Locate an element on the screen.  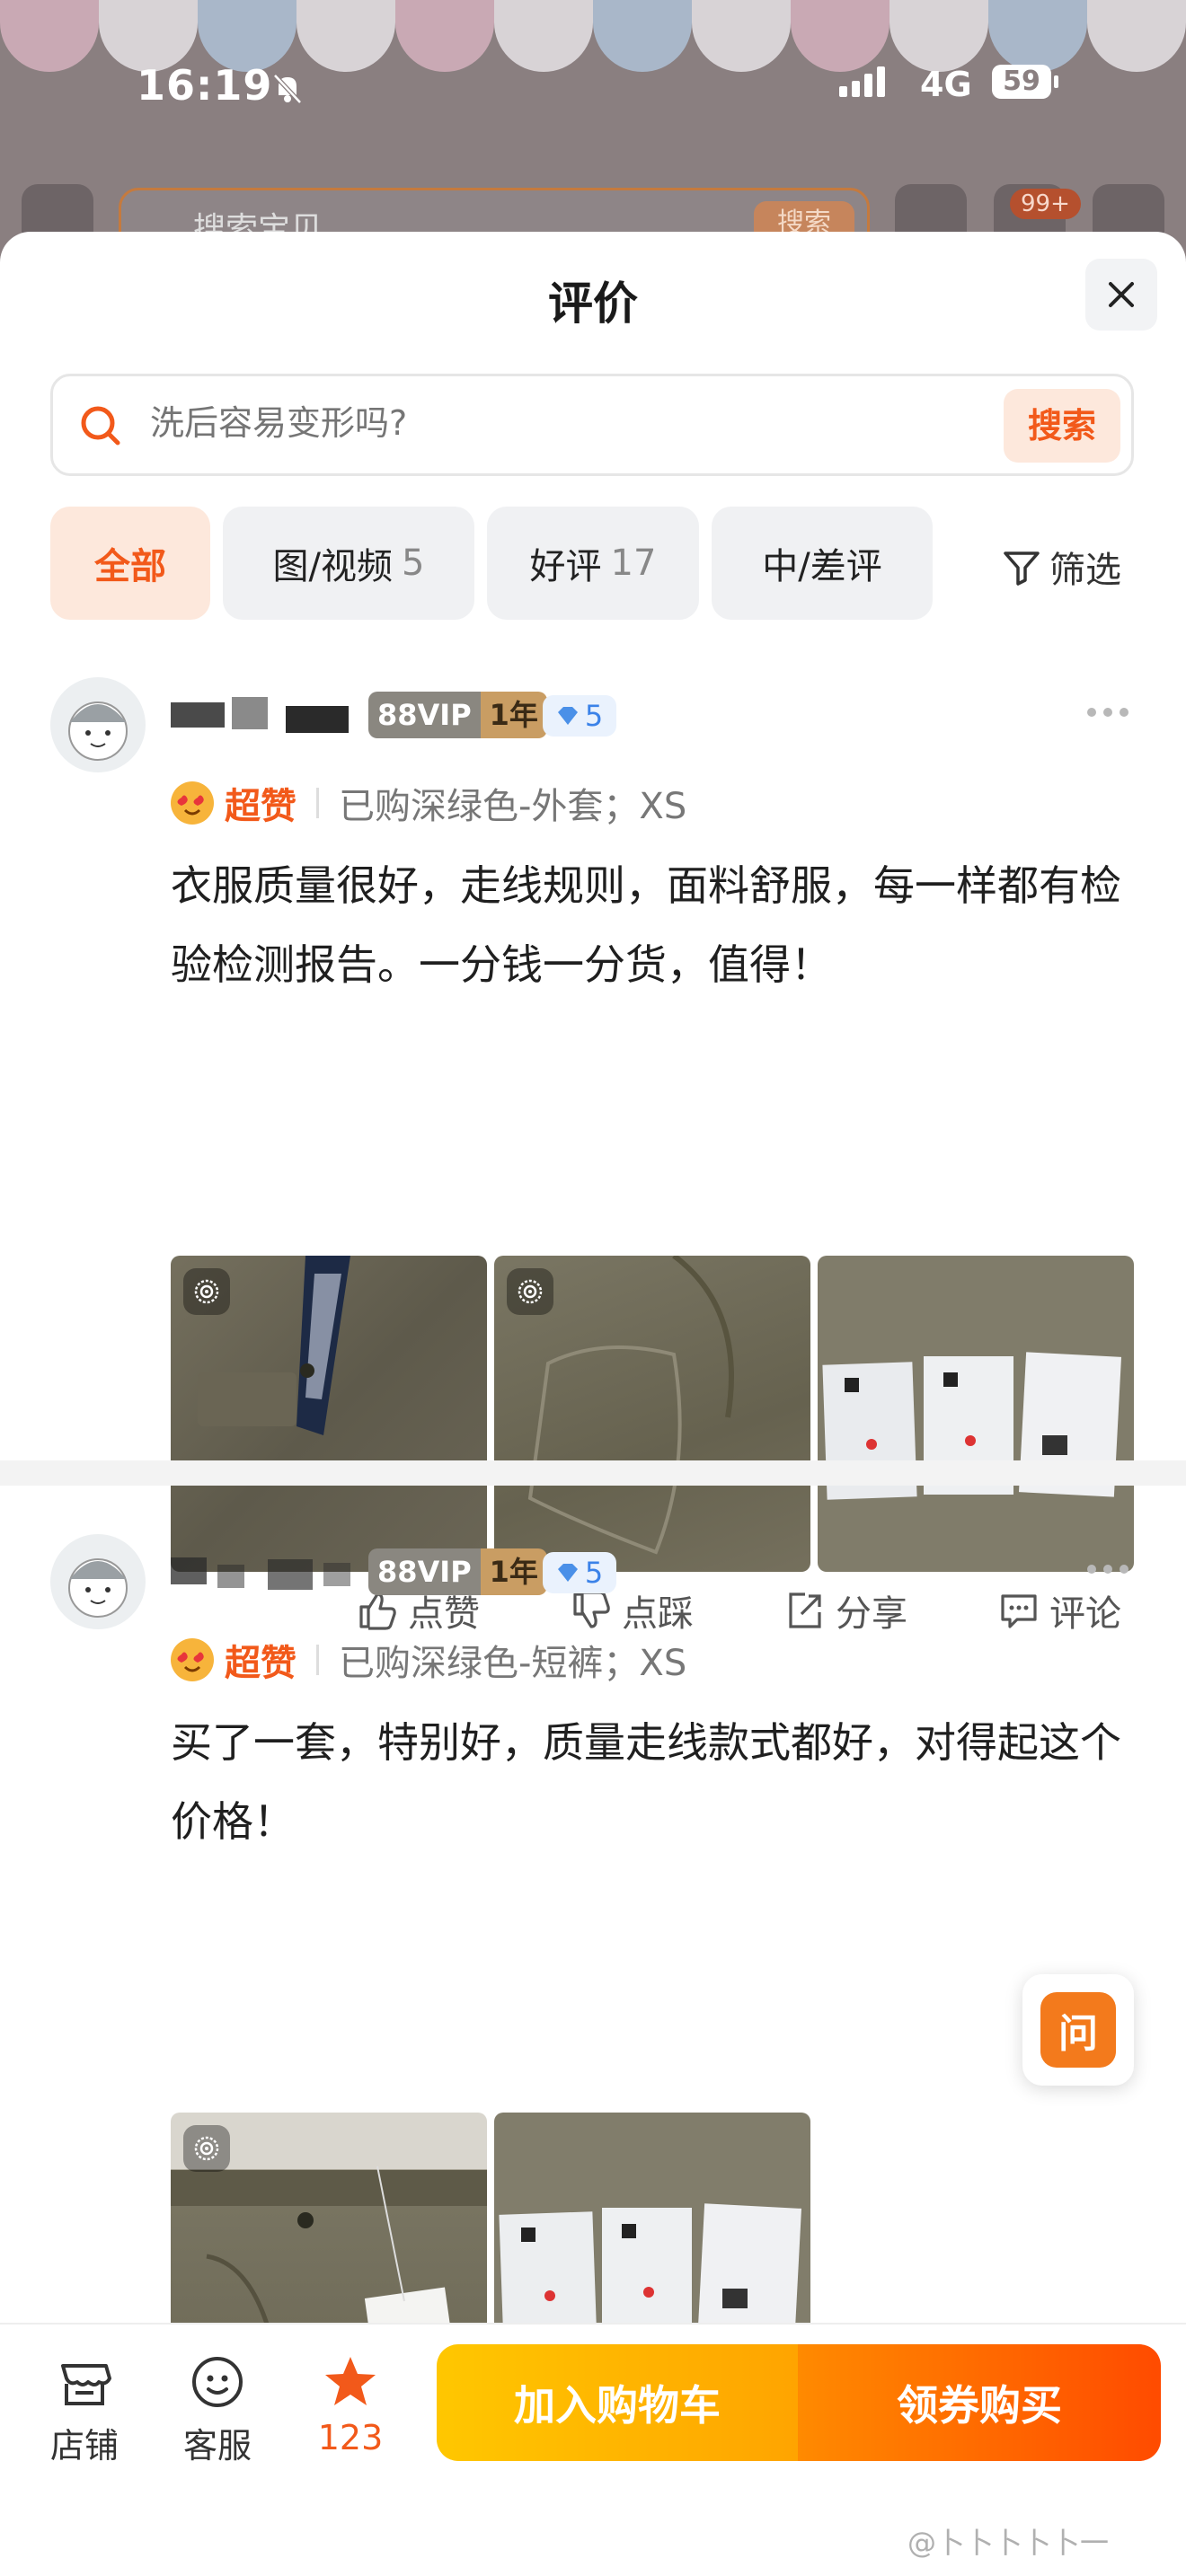
mute-icon is located at coordinates (287, 89).